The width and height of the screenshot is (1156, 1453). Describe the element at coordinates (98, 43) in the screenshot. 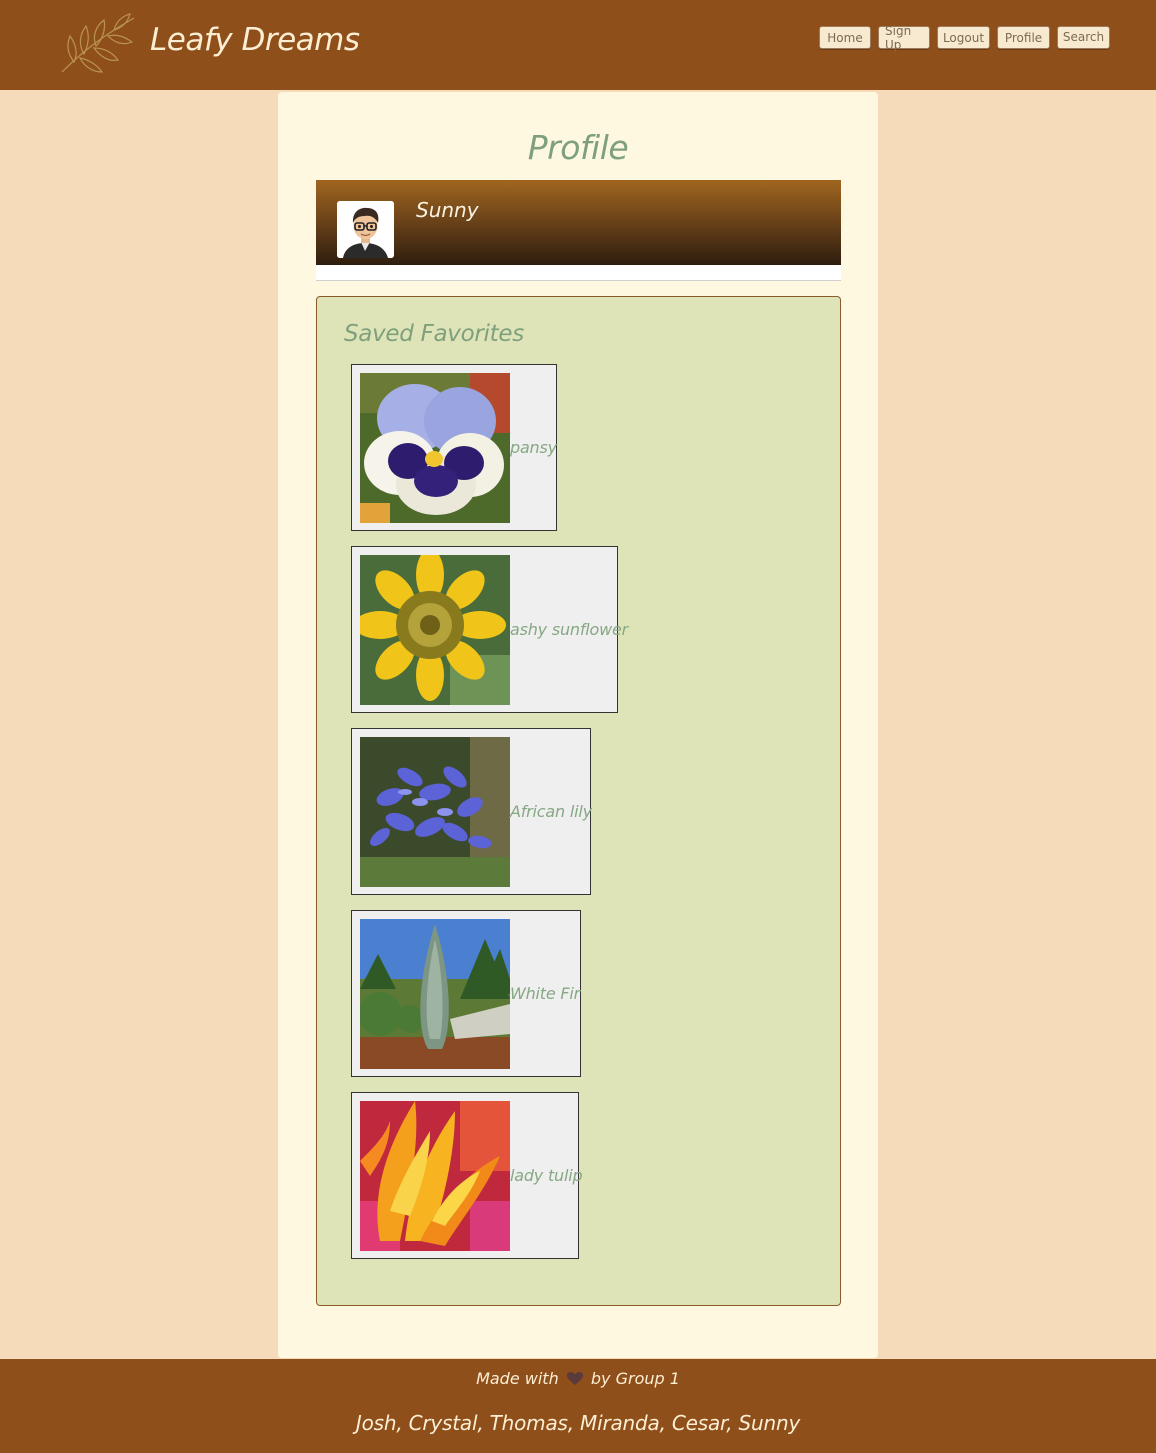

I see `leaf-branch-icon` at that location.